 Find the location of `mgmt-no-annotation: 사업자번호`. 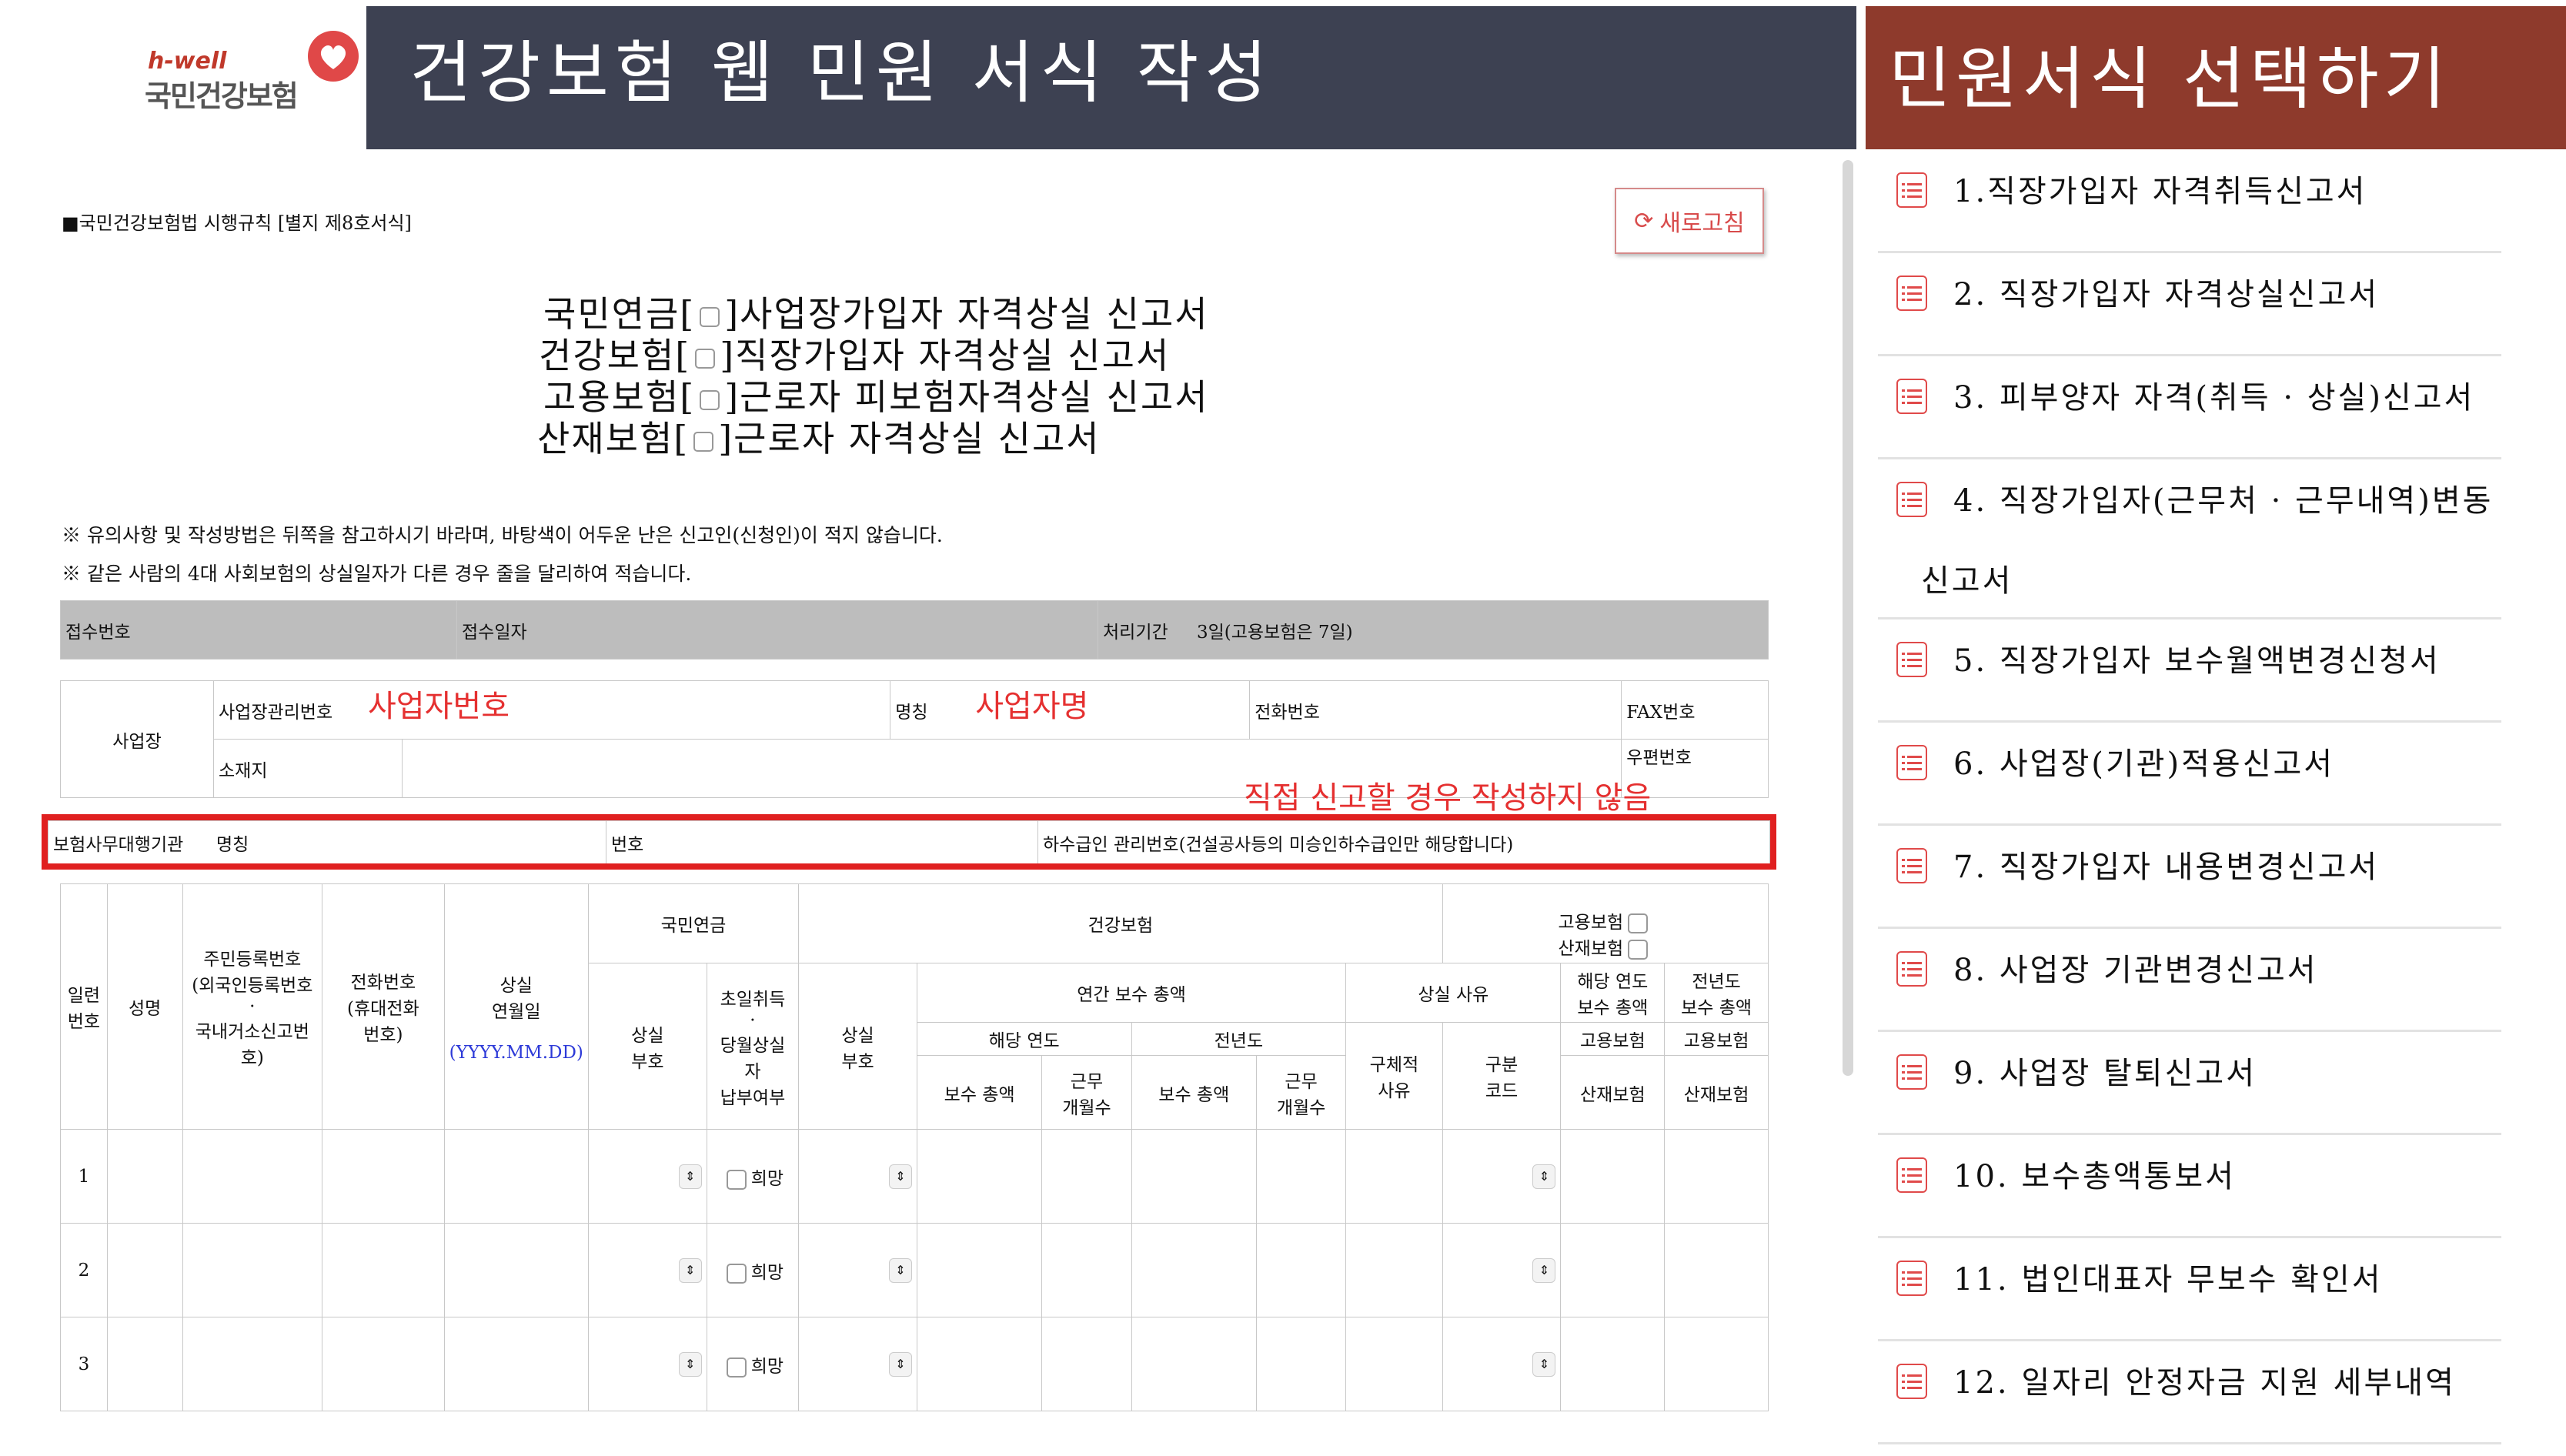

mgmt-no-annotation: 사업자번호 is located at coordinates (439, 707).